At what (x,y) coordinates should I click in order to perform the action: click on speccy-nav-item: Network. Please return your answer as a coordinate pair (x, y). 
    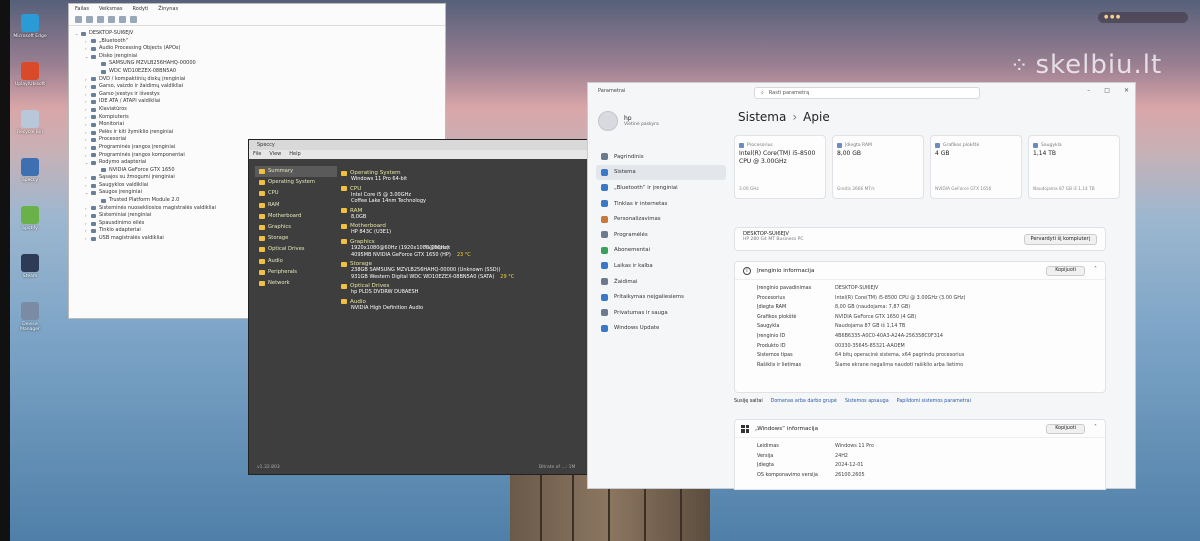
    Looking at the image, I should click on (296, 283).